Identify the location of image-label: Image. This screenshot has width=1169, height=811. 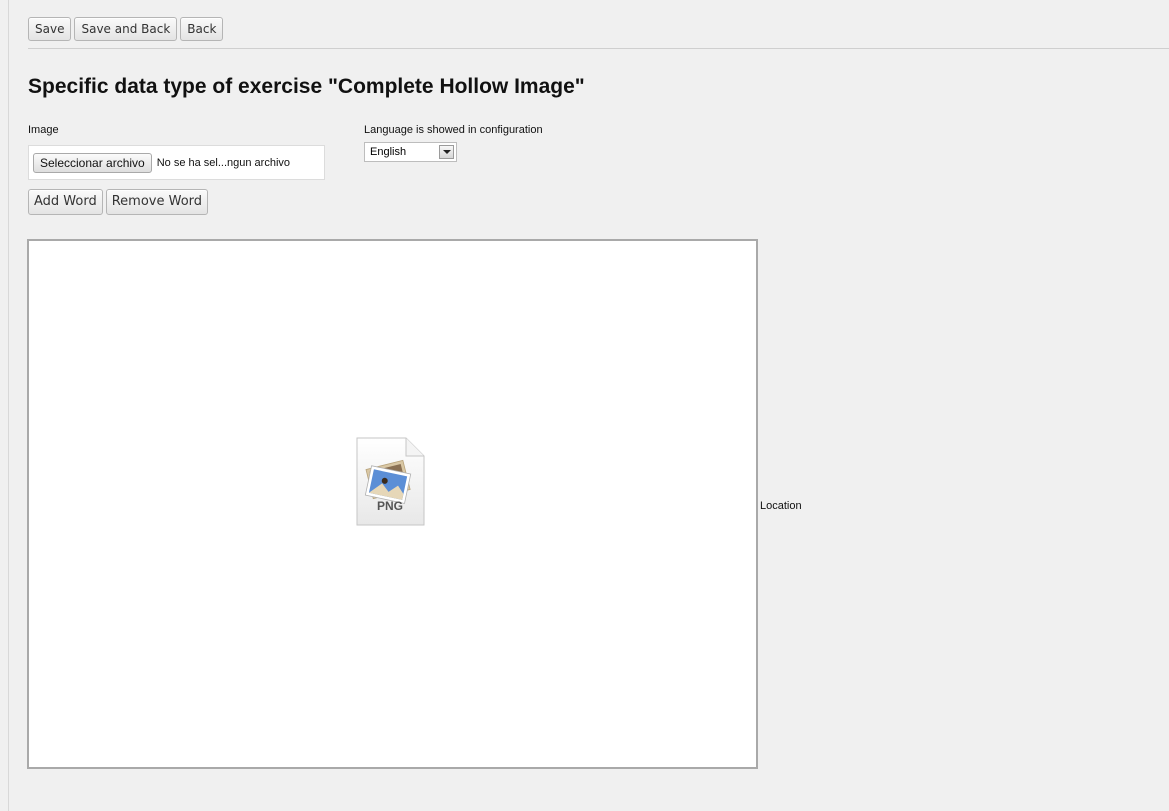
(43, 130).